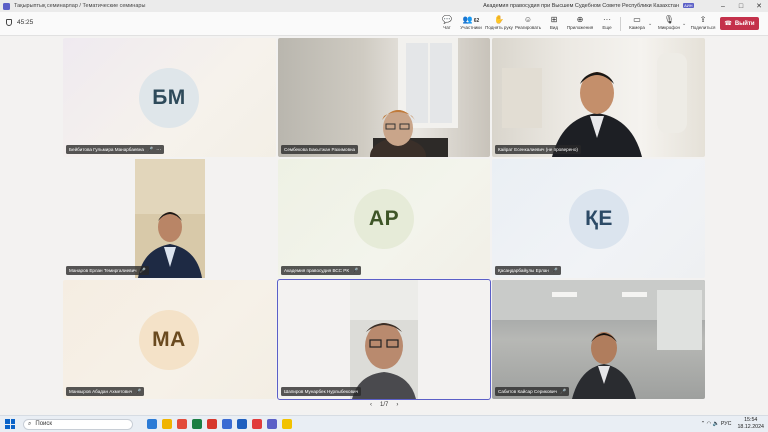 This screenshot has width=768, height=432. Describe the element at coordinates (317, 270) in the screenshot. I see `participant-name: Академия правосудия ВСС РК` at that location.